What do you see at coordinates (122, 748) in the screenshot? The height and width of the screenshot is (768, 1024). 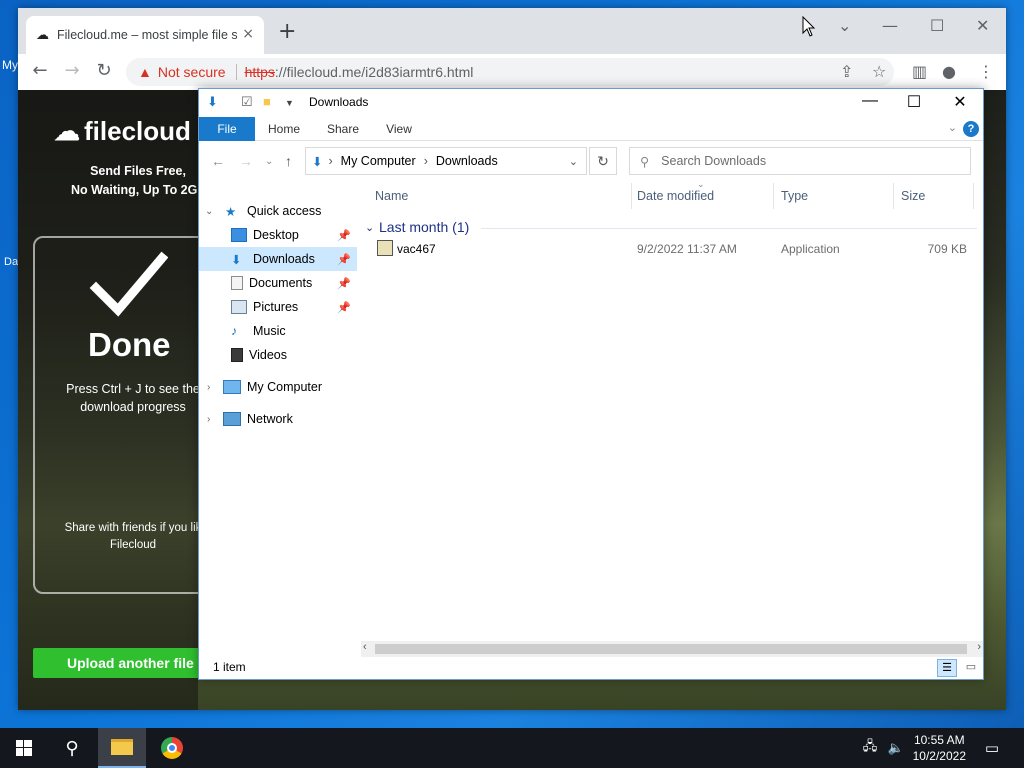 I see `taskbar-file-explorer` at bounding box center [122, 748].